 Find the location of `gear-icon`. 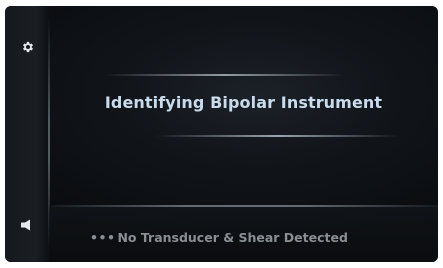

gear-icon is located at coordinates (28, 47).